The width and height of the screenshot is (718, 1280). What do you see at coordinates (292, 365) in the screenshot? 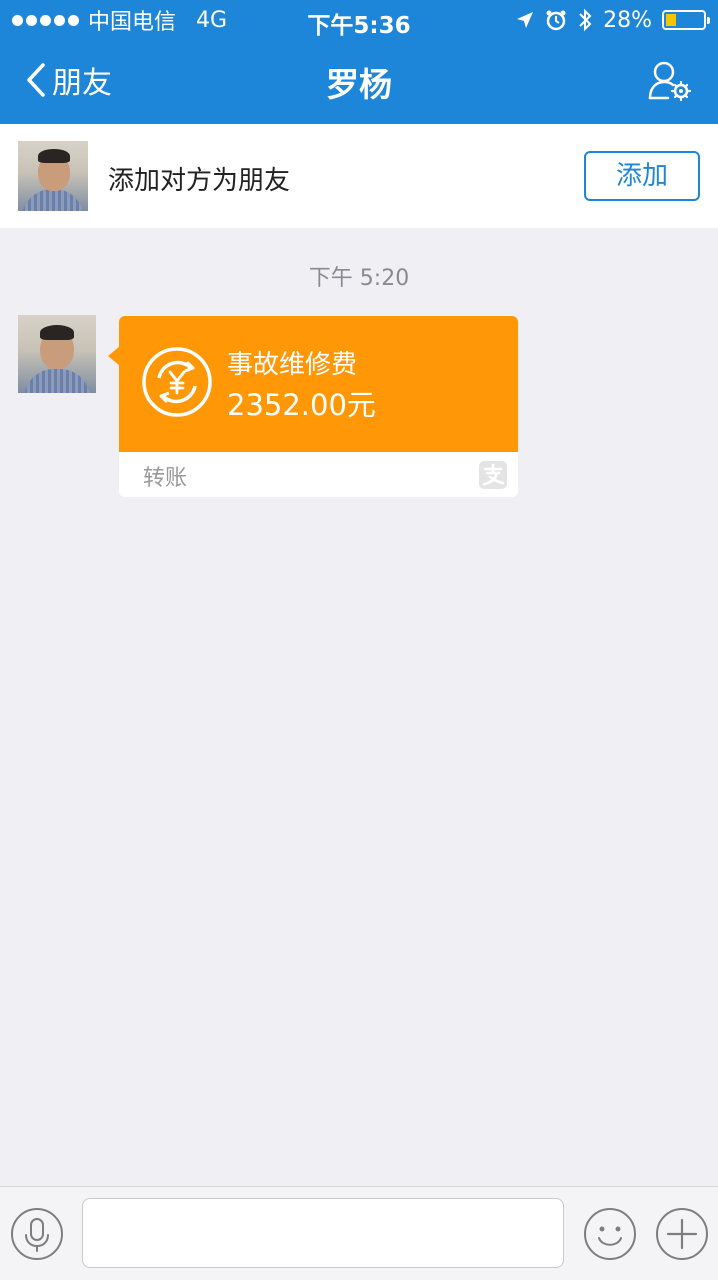
I see `transfer-title: 事故维修费` at bounding box center [292, 365].